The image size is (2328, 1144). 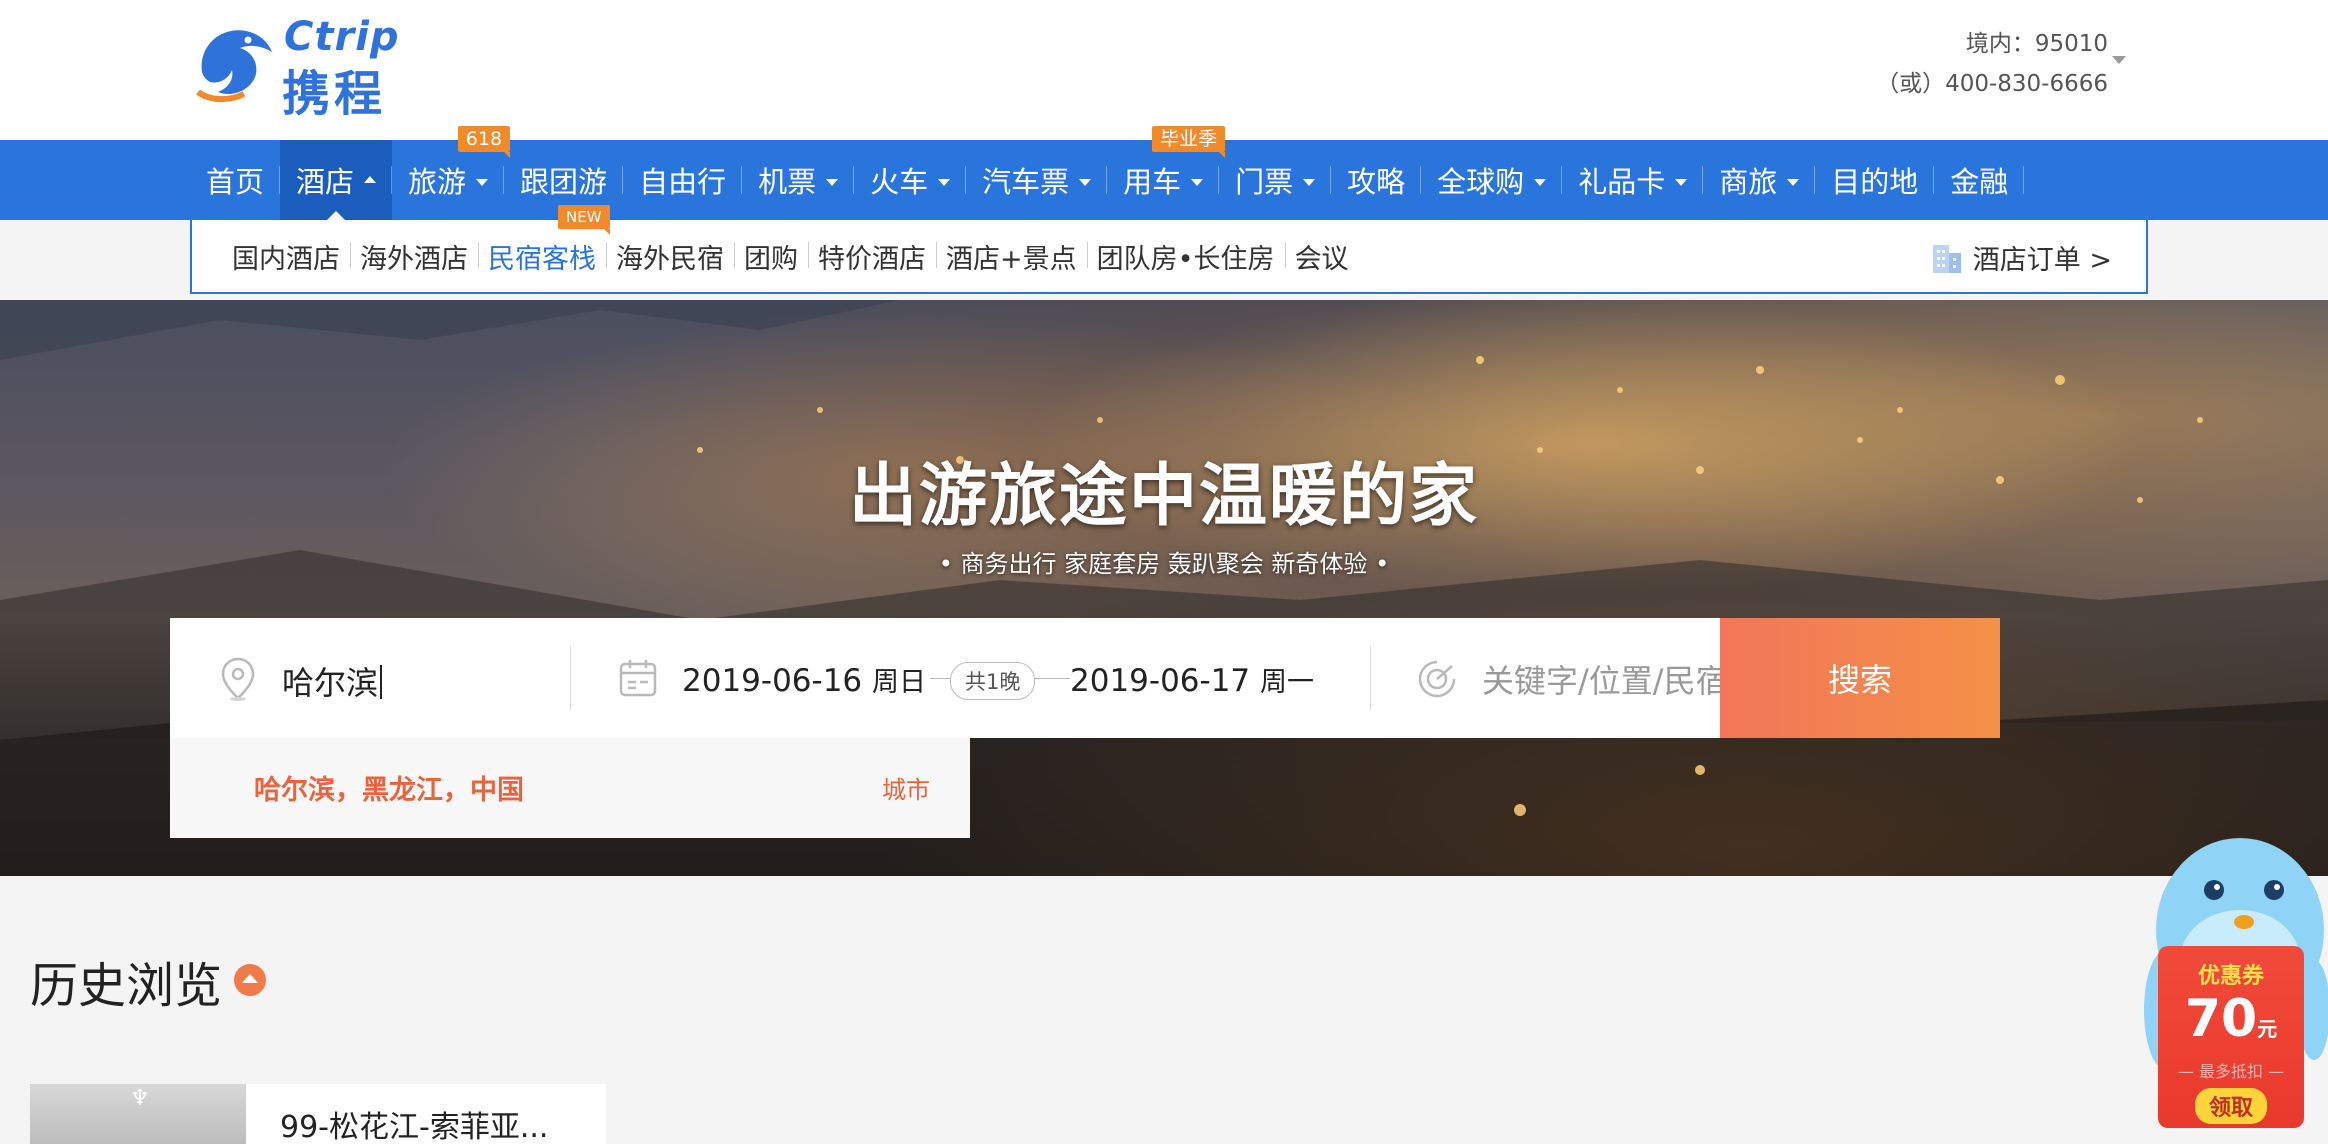 I want to click on checkout-date: 2019-06-17, so click(x=1160, y=681).